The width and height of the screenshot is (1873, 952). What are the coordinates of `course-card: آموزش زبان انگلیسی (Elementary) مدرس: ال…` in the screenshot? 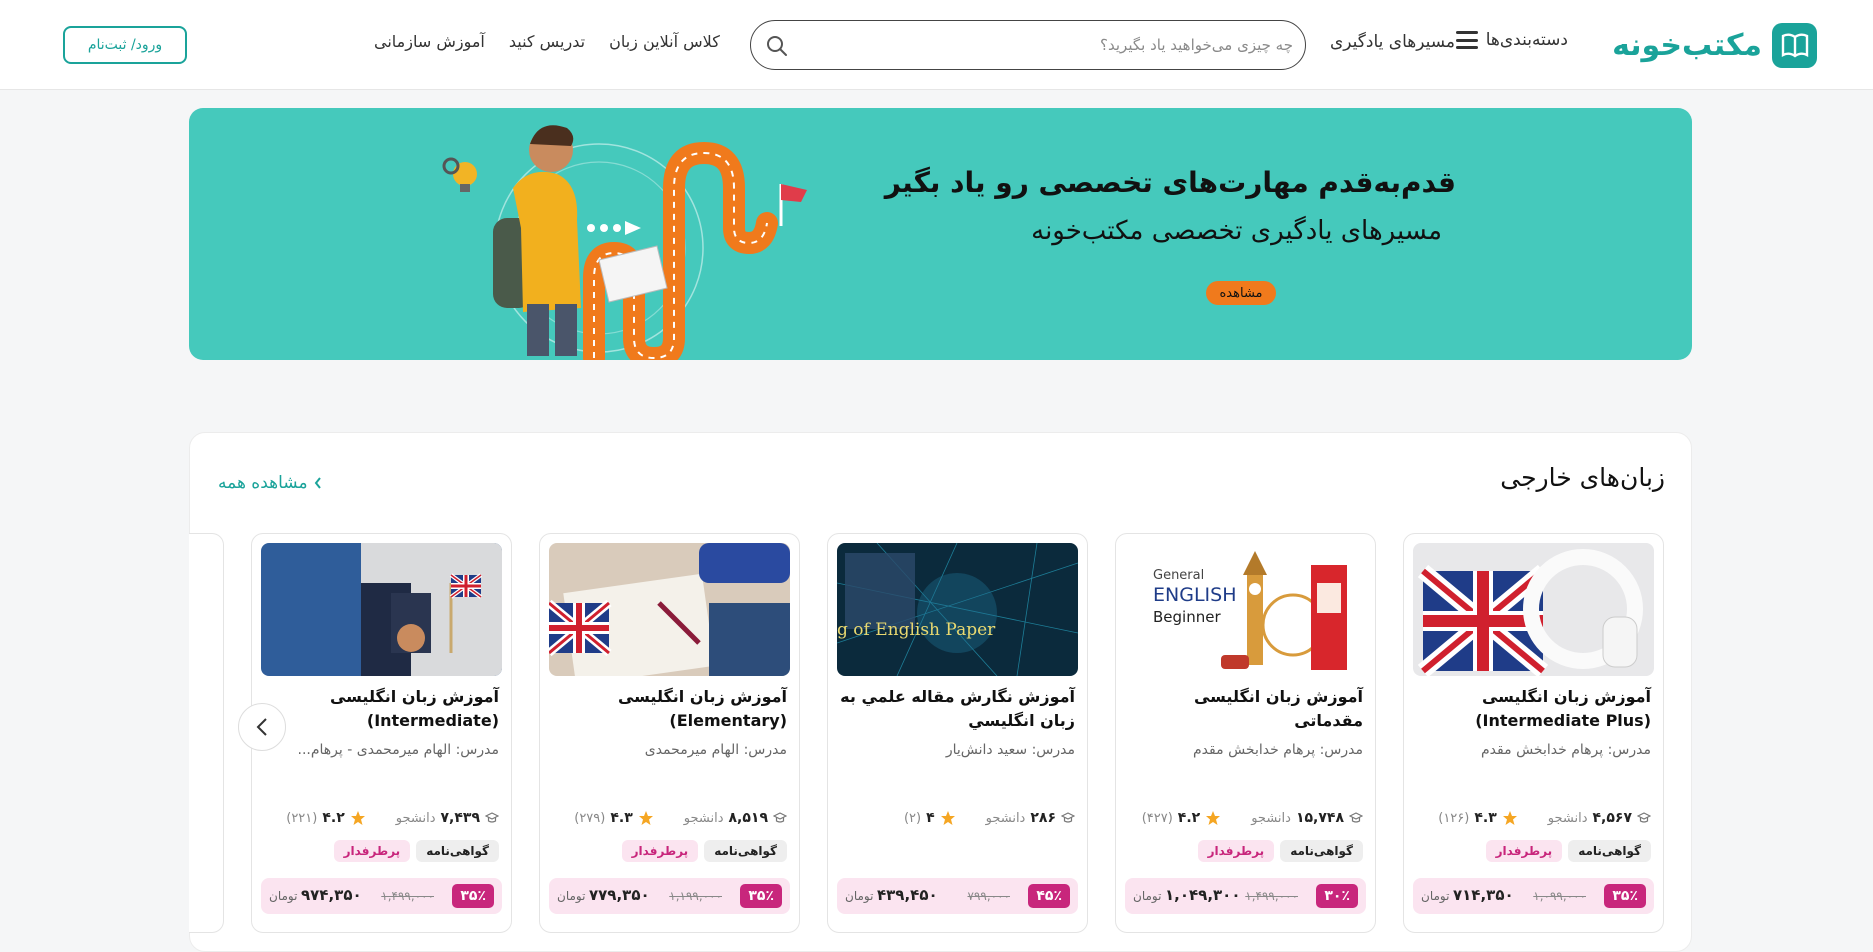 It's located at (669, 733).